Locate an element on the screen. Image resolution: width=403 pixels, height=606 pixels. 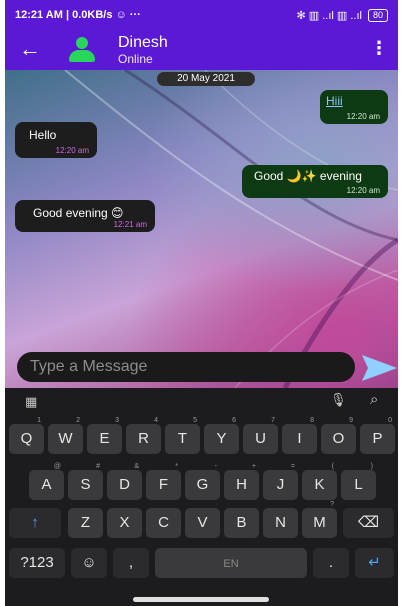
chat-header: ← Dinesh Online ⋮ is located at coordinates (201, 50).